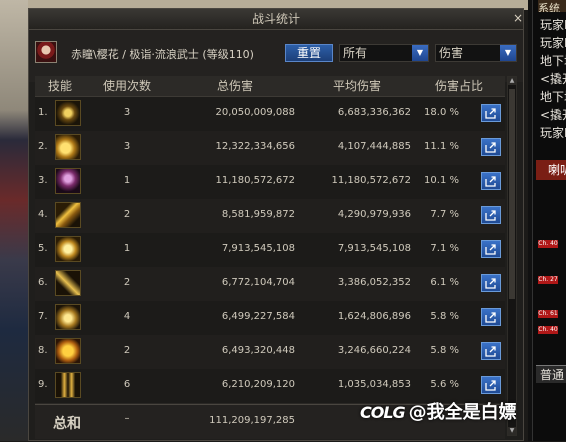 This screenshot has width=566, height=442. I want to click on row-index: 1., so click(43, 112).